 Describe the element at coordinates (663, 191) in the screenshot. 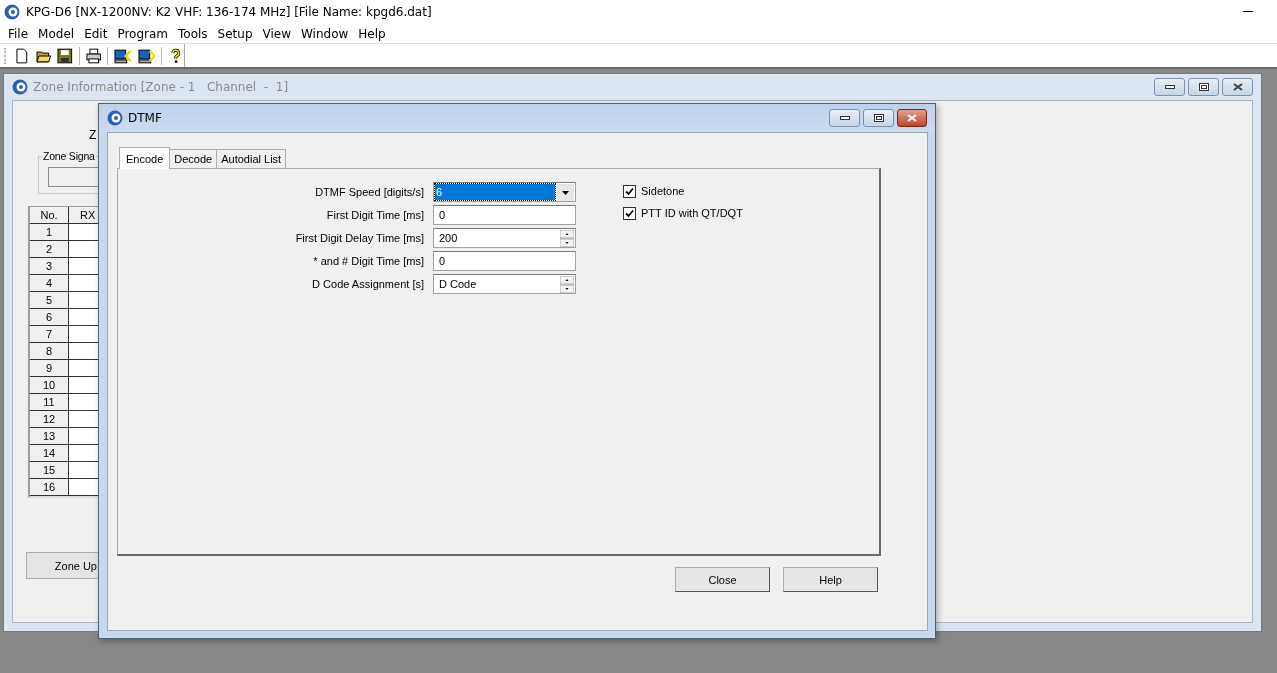

I see `checkbox-label: Sidetone` at that location.